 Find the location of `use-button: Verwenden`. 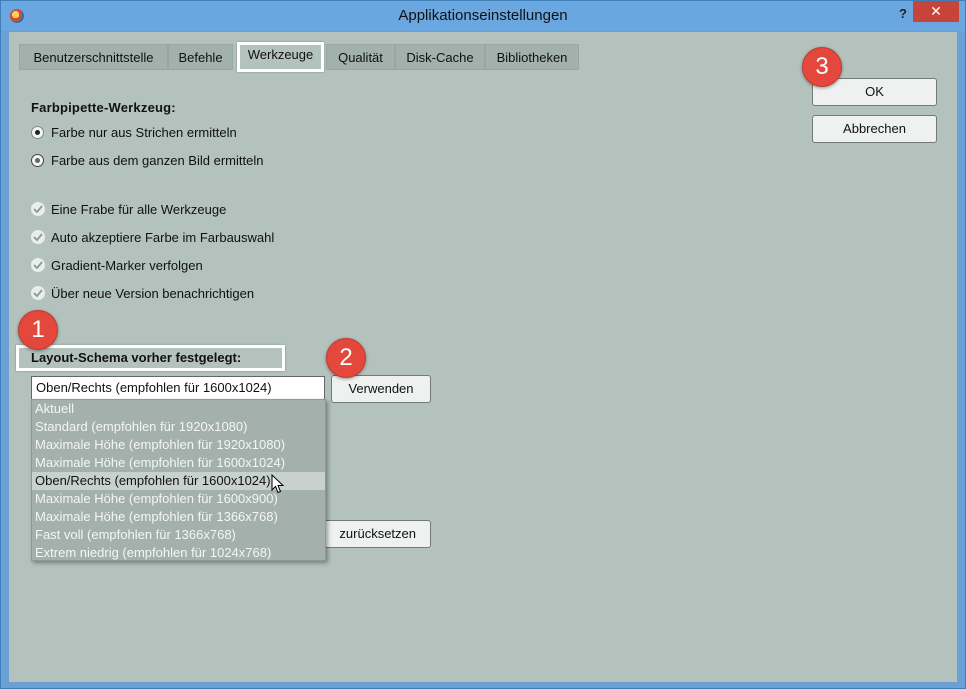

use-button: Verwenden is located at coordinates (381, 389).